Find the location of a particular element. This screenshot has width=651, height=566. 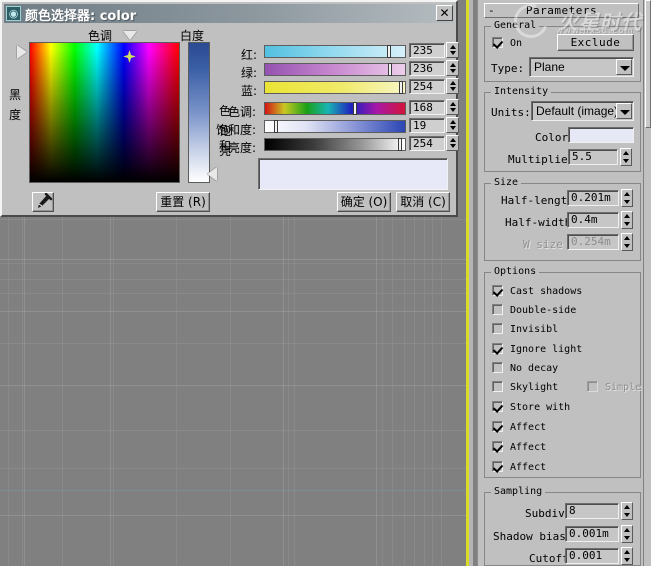

slider-thumb-blue is located at coordinates (401, 87).